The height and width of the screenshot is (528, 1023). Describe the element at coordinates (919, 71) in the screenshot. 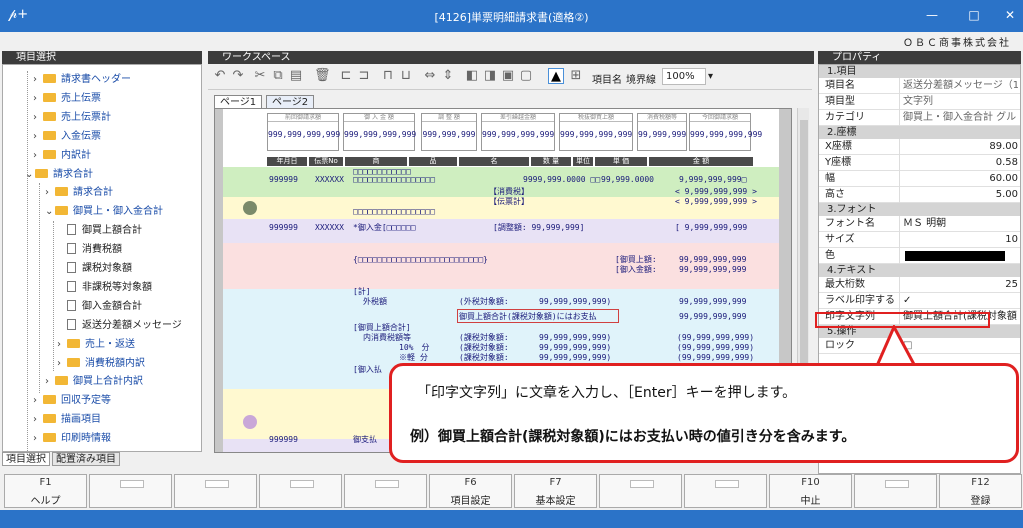

I see `property-section: 1.項目` at that location.